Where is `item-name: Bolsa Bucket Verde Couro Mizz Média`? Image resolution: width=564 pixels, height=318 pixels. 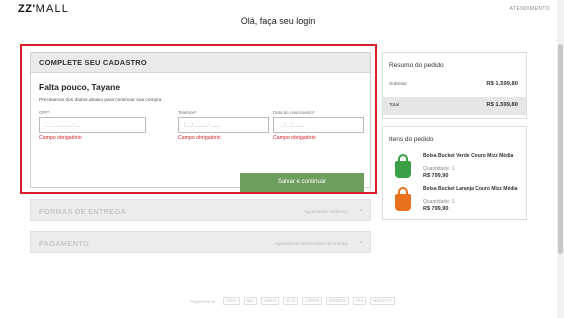 item-name: Bolsa Bucket Verde Couro Mizz Média is located at coordinates (468, 156).